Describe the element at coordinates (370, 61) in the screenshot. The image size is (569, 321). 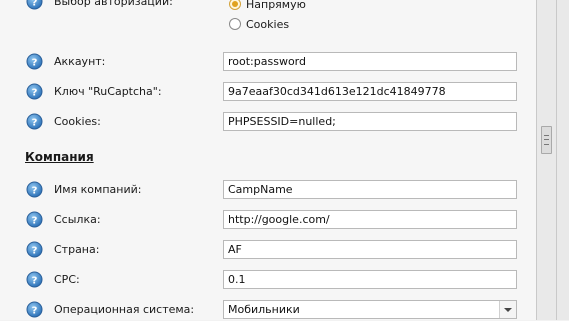
I see `account-input: root:password` at that location.